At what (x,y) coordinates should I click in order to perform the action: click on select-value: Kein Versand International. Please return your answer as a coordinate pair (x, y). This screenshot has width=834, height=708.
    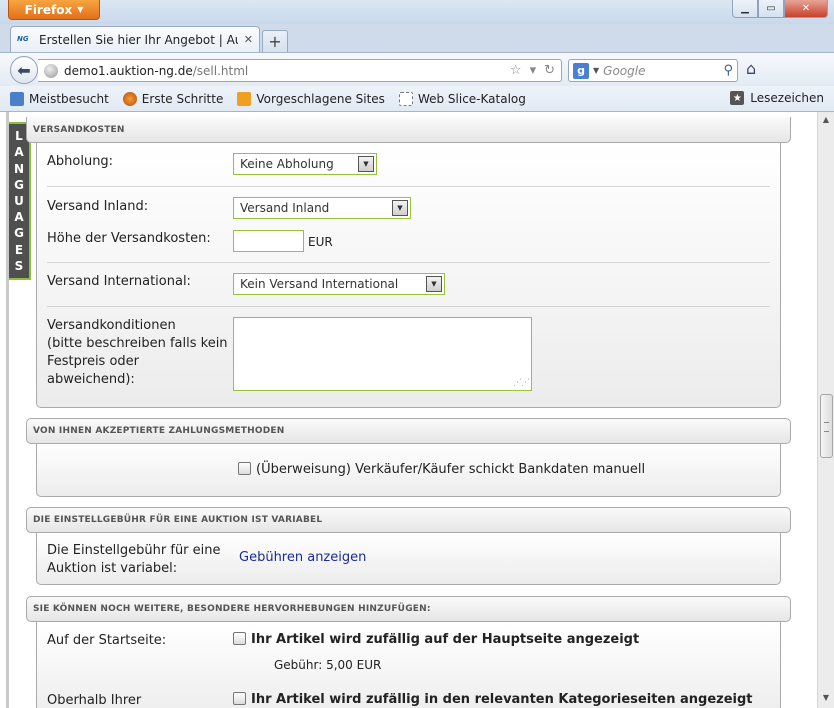
    Looking at the image, I should click on (319, 284).